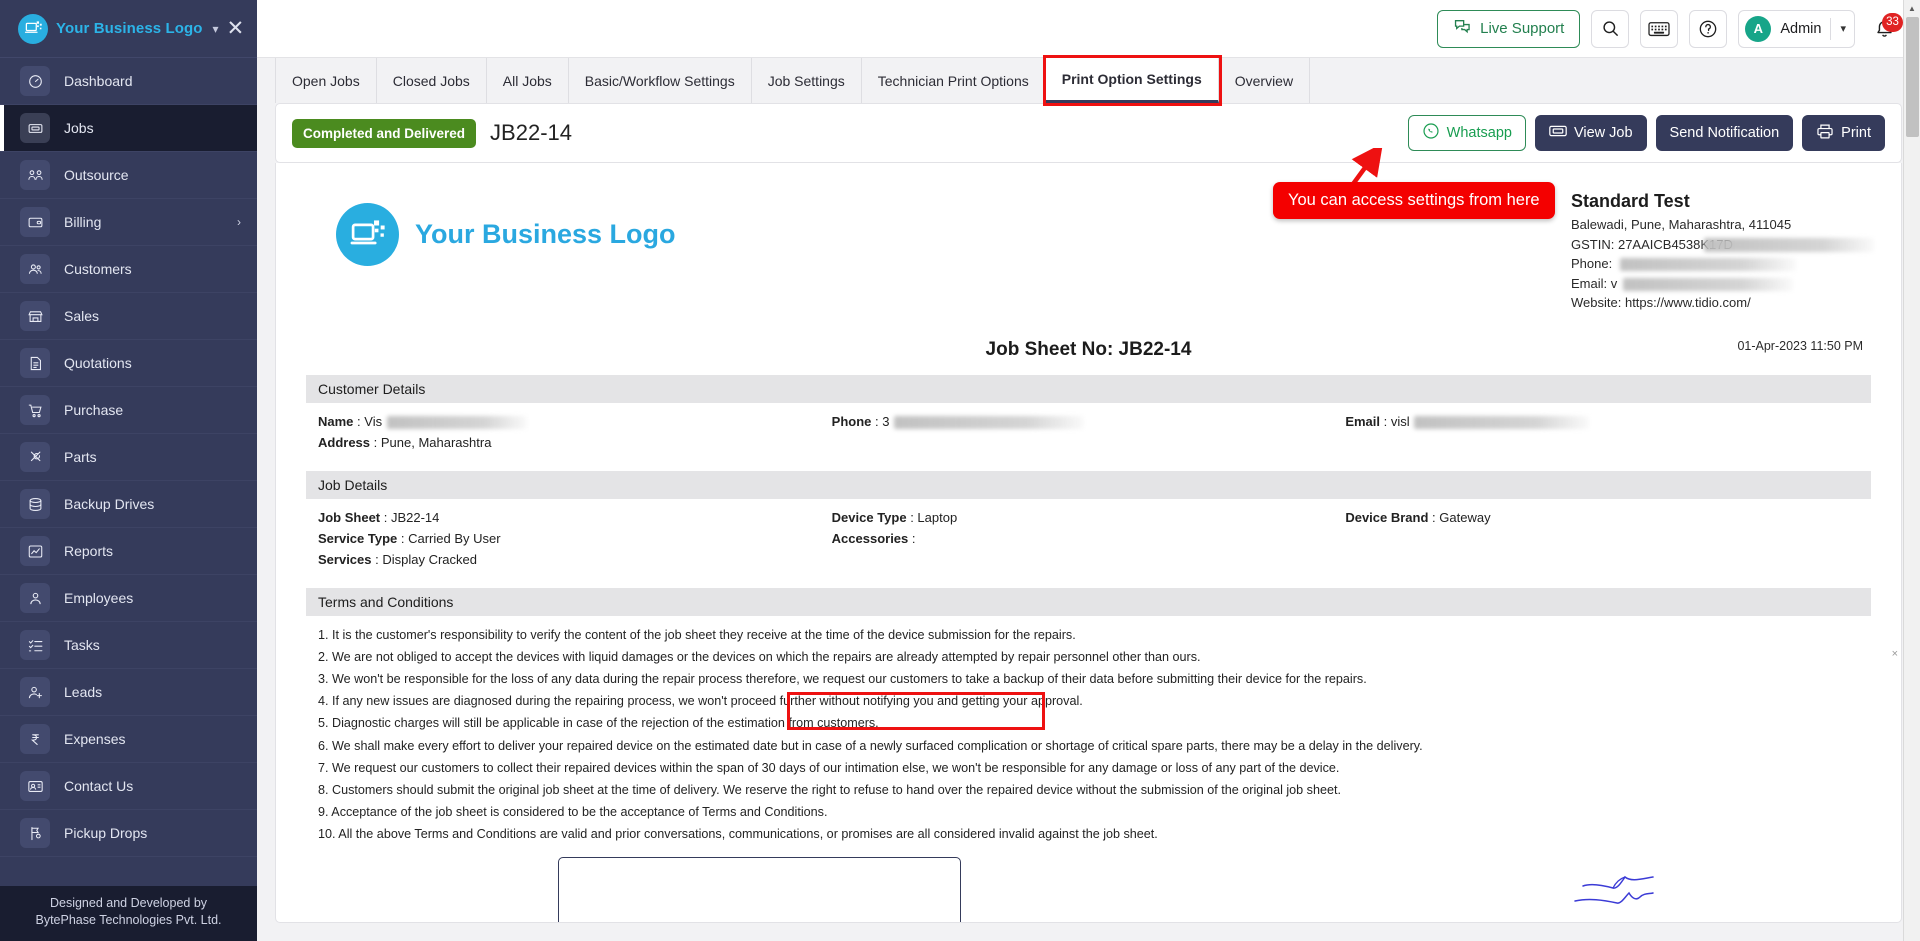 The image size is (1920, 941). What do you see at coordinates (129, 28) in the screenshot?
I see `brand-name: Your Business Logo` at bounding box center [129, 28].